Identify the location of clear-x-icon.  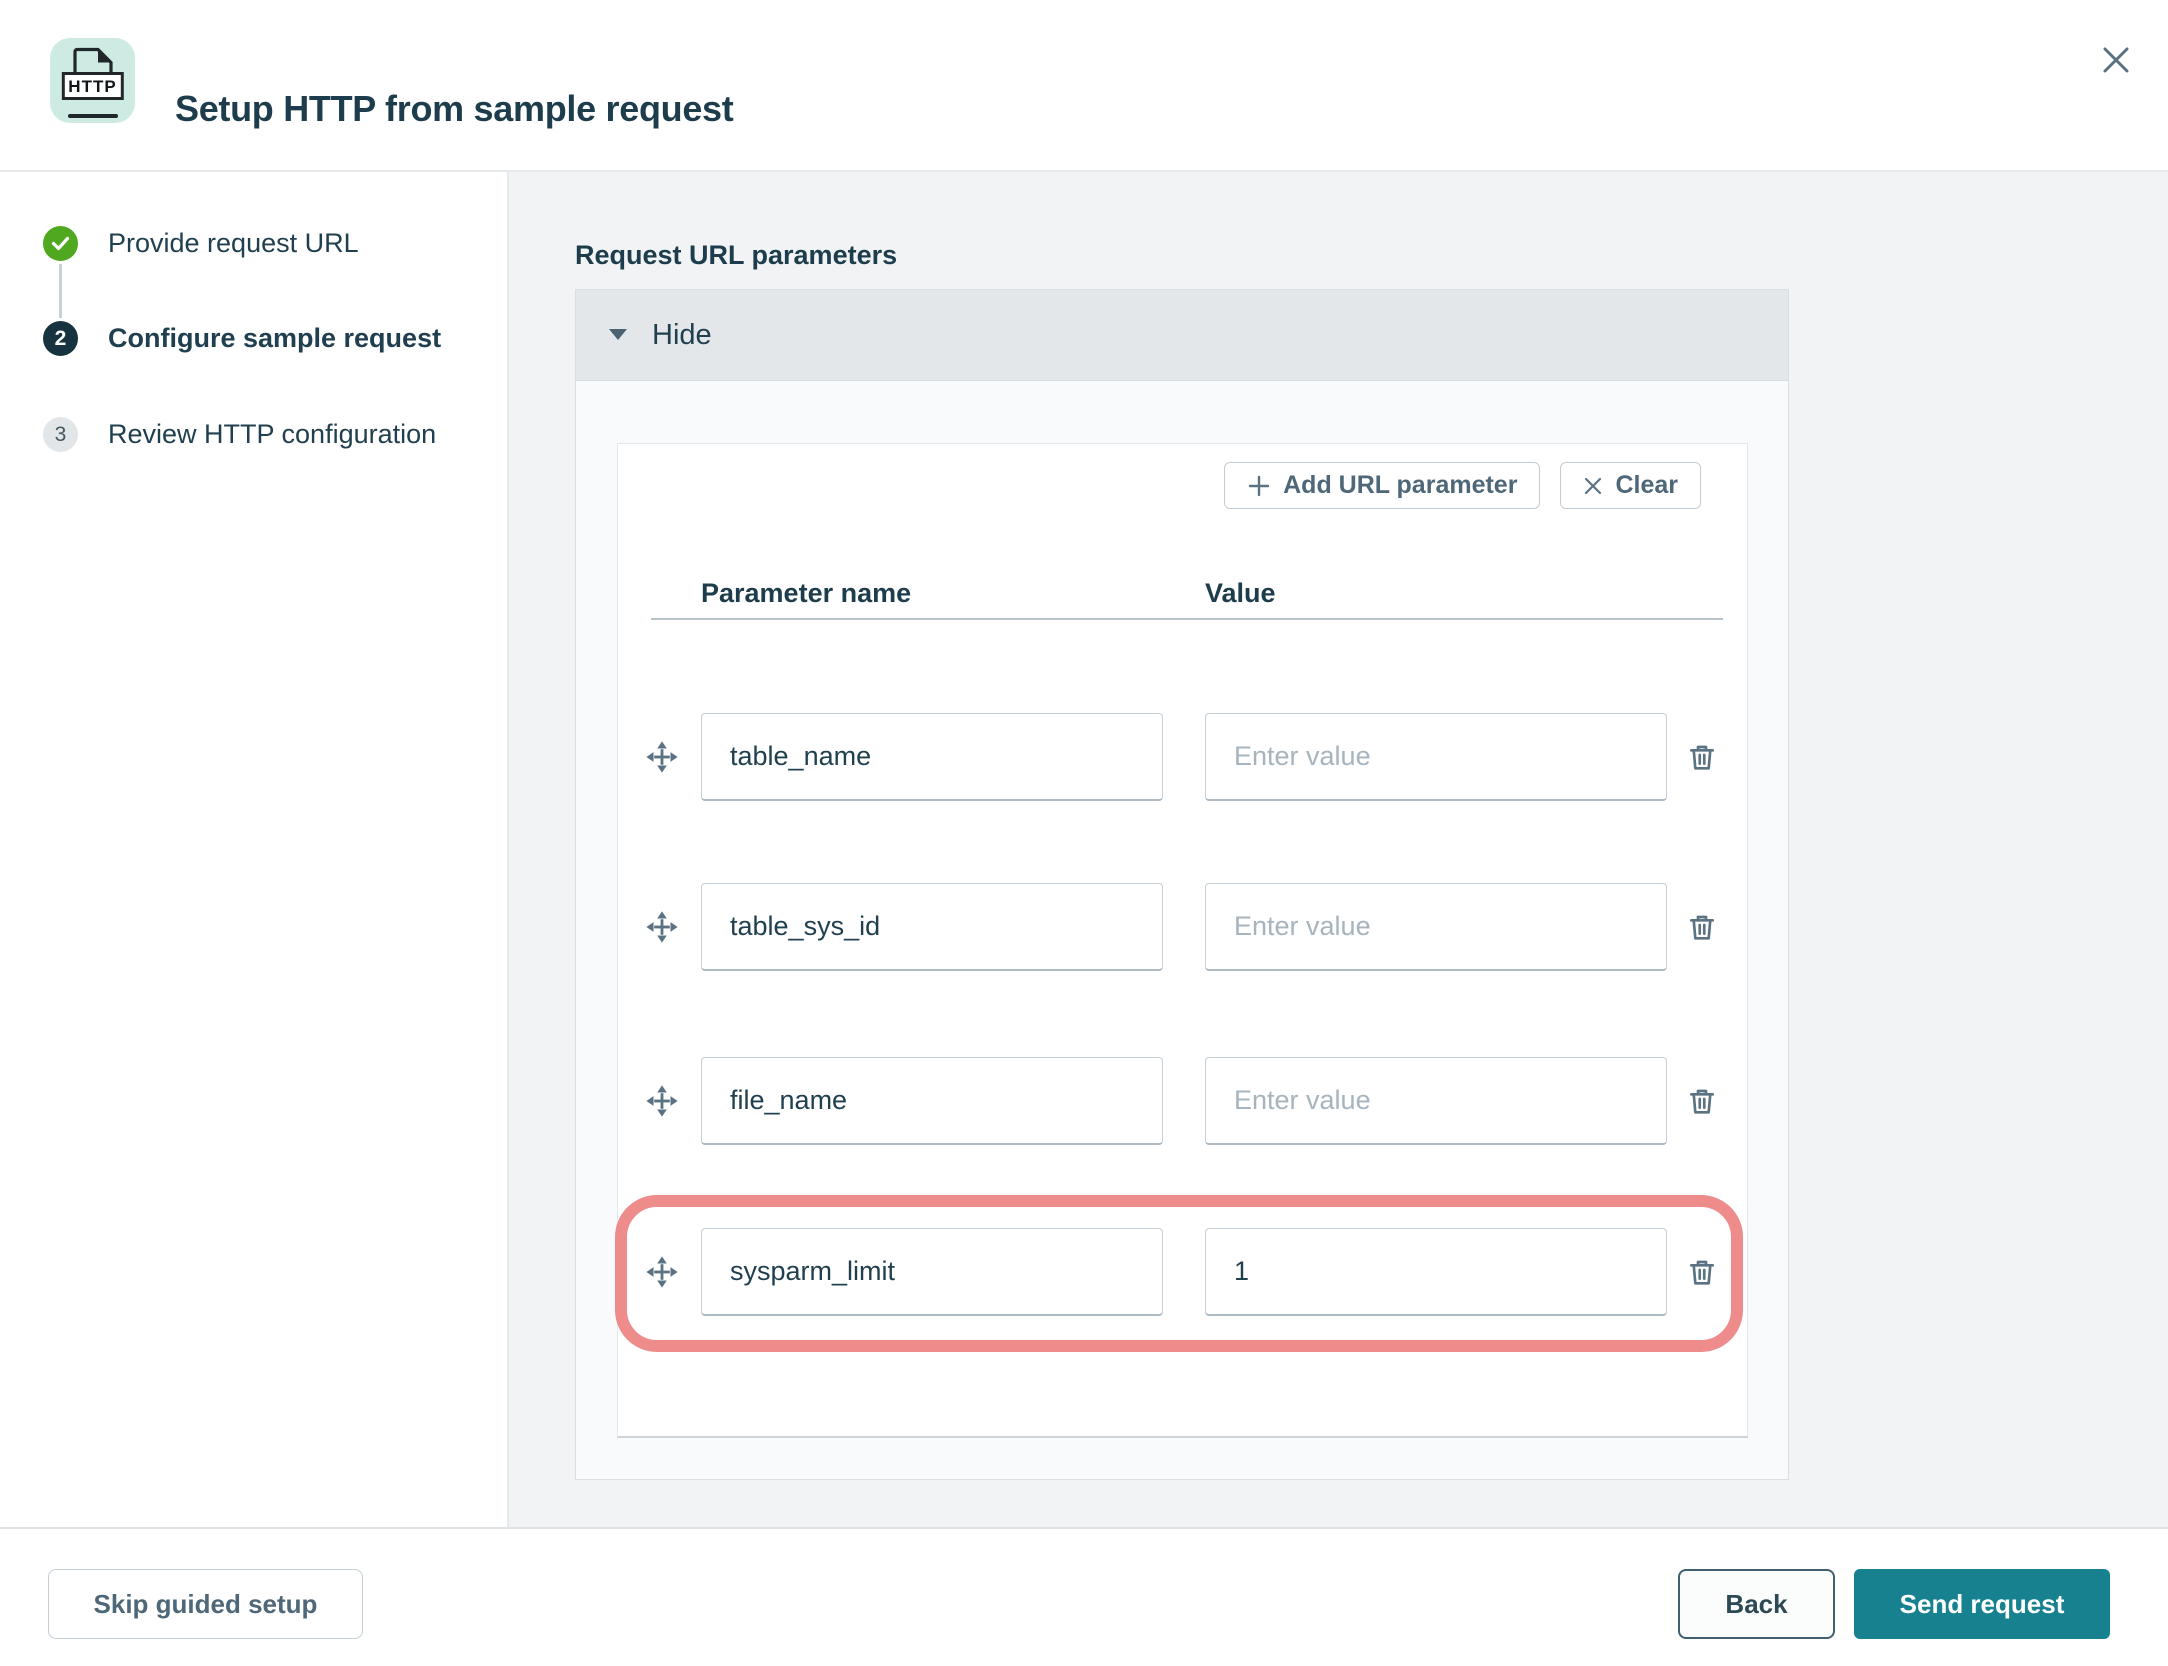
(1593, 485).